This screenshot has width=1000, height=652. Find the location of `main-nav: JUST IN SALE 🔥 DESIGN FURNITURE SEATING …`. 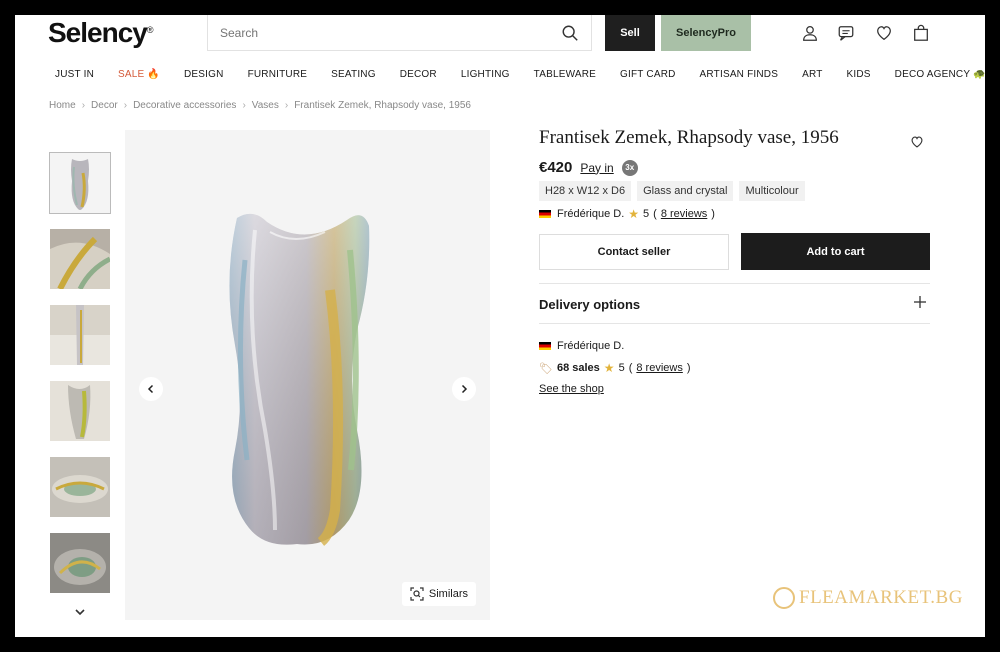

main-nav: JUST IN SALE 🔥 DESIGN FURNITURE SEATING … is located at coordinates (520, 74).